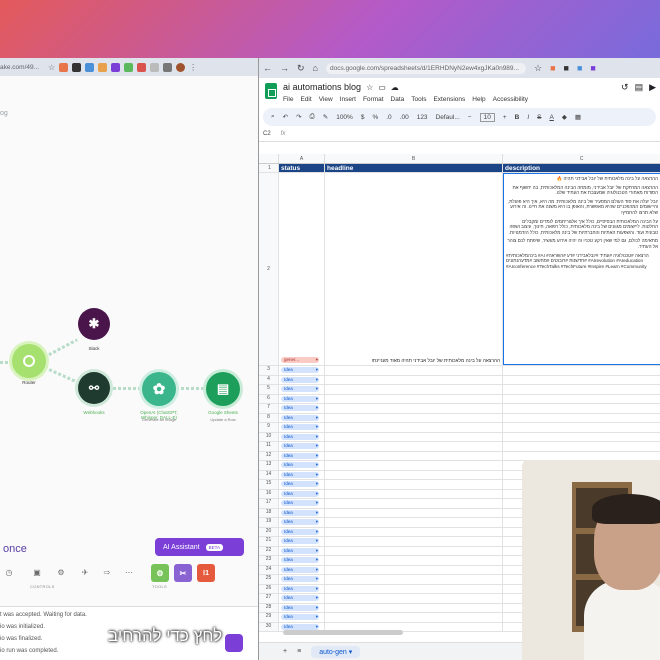 This screenshot has height=660, width=660. Describe the element at coordinates (375, 117) in the screenshot. I see `percent-icon: %` at that location.